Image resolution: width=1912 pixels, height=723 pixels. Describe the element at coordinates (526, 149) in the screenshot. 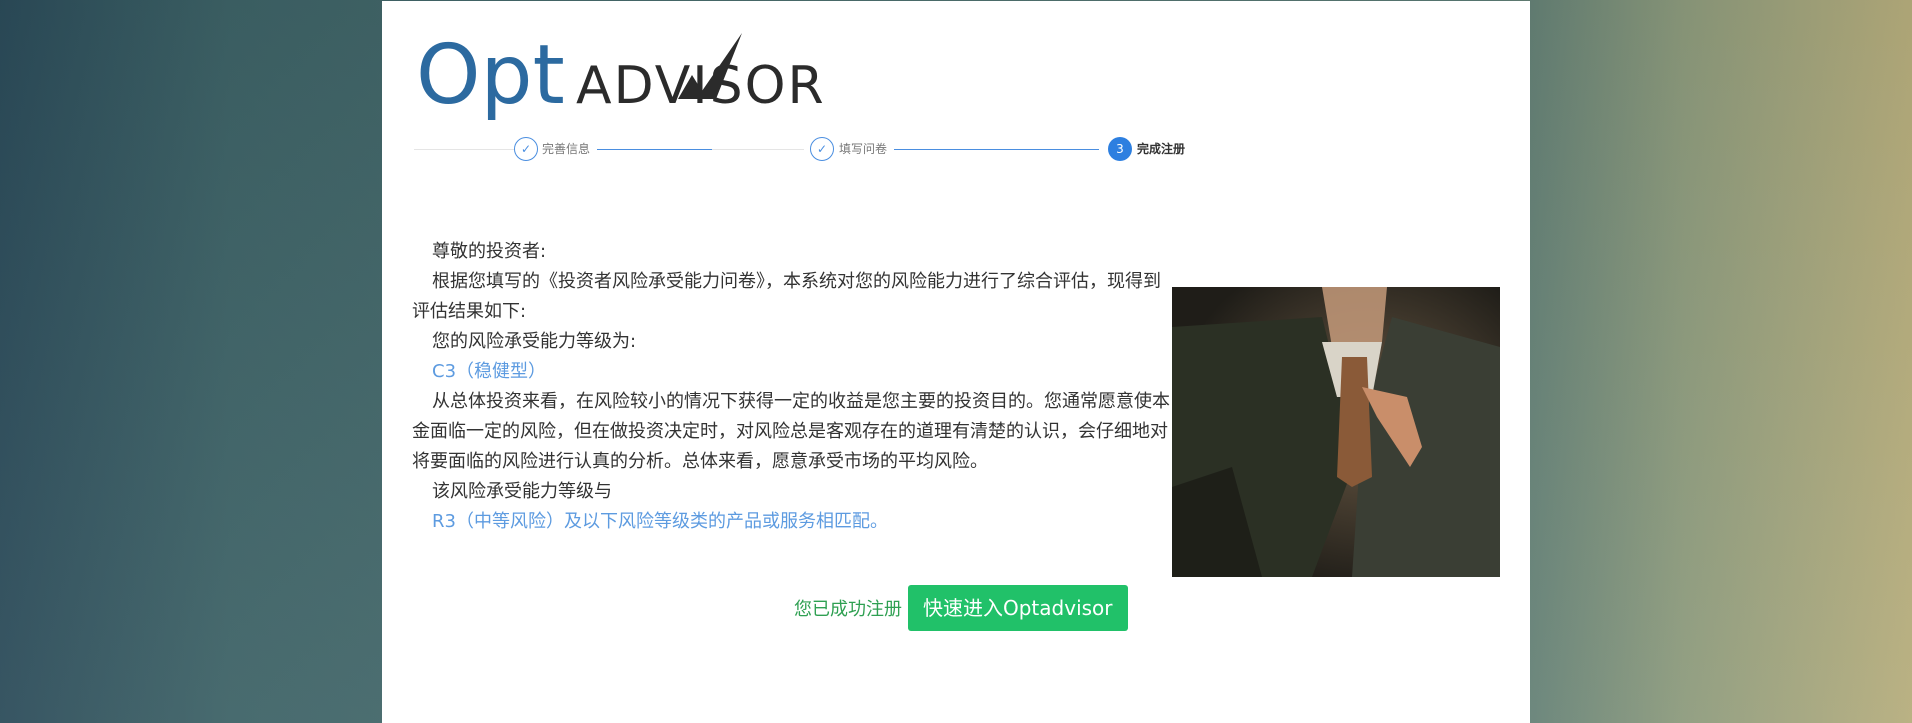

I see `step-1-check-icon: ✓` at that location.